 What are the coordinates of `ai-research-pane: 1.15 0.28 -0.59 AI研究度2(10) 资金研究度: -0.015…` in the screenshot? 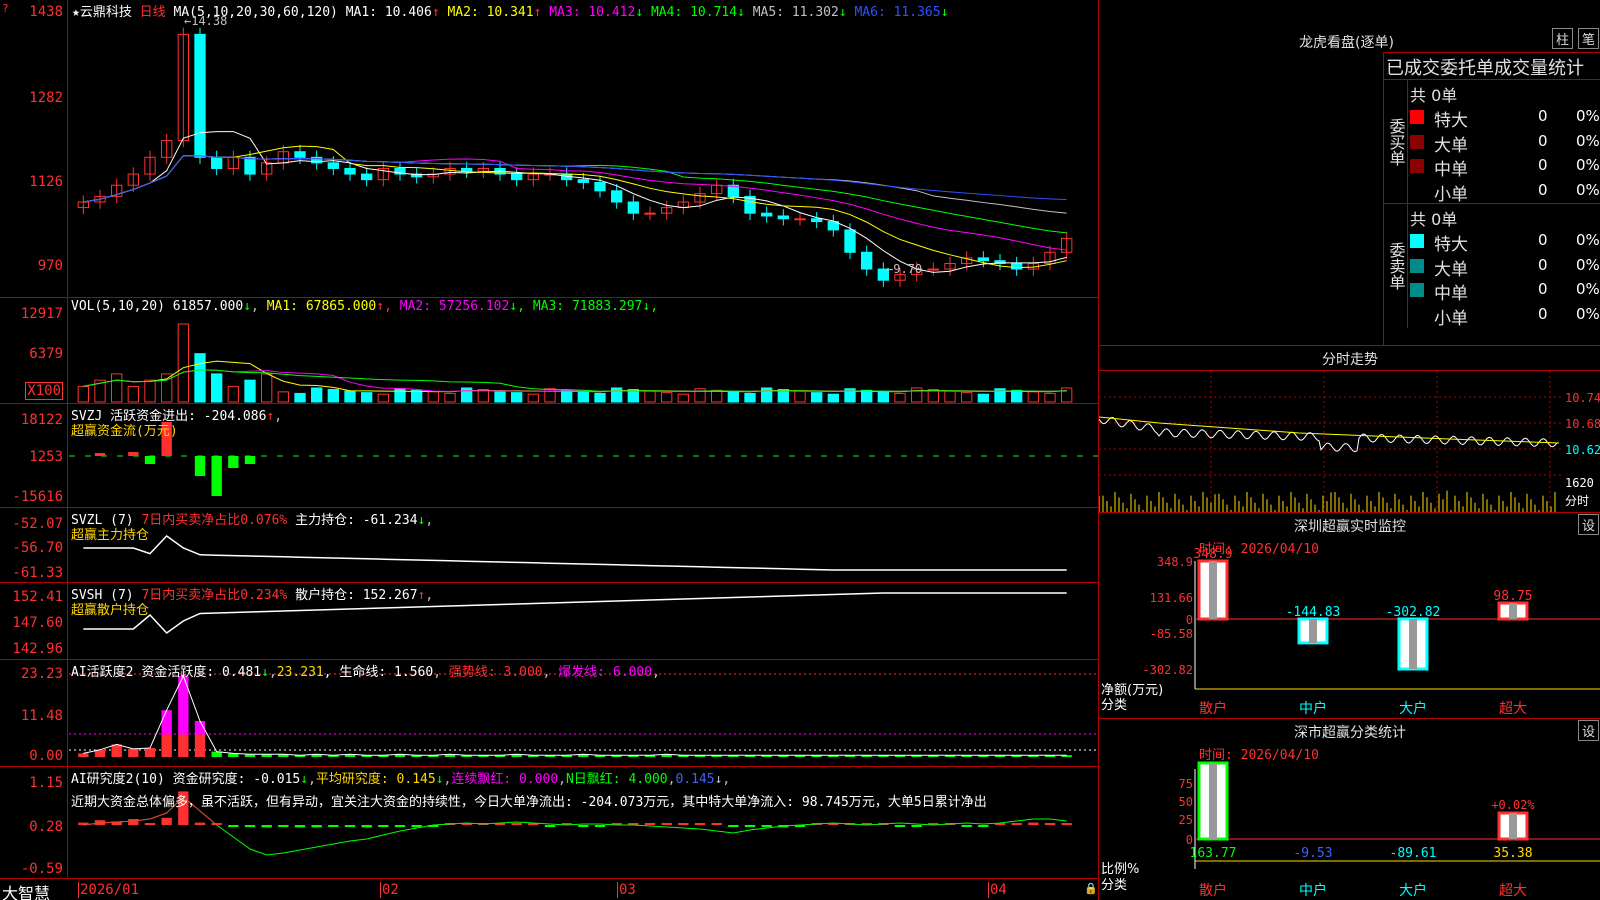 It's located at (549, 823).